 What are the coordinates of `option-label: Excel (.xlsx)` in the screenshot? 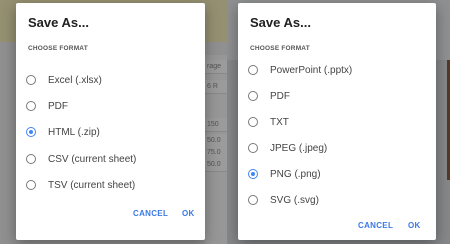 It's located at (75, 80).